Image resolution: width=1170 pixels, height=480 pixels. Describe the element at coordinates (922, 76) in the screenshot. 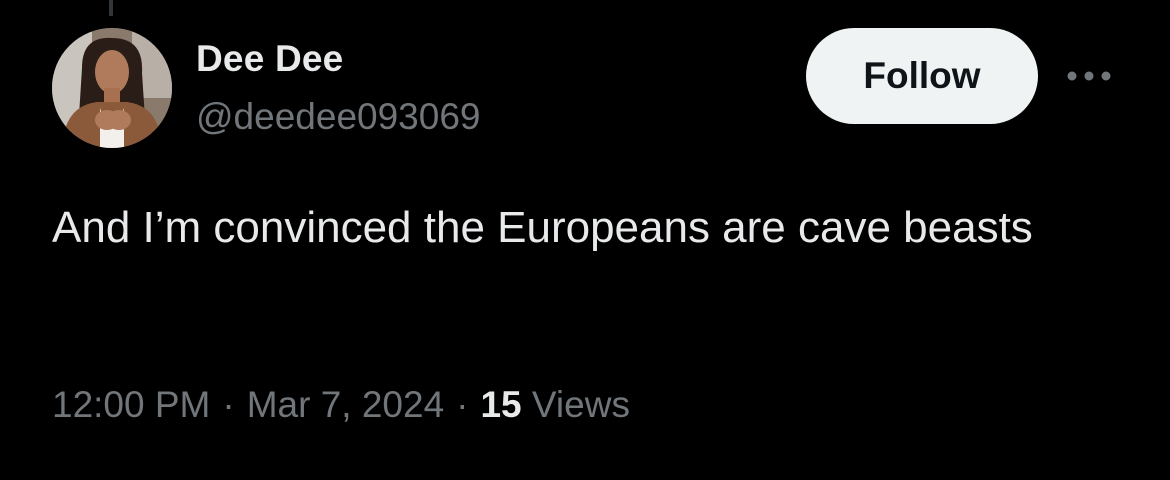

I see `follow-button: Follow` at that location.